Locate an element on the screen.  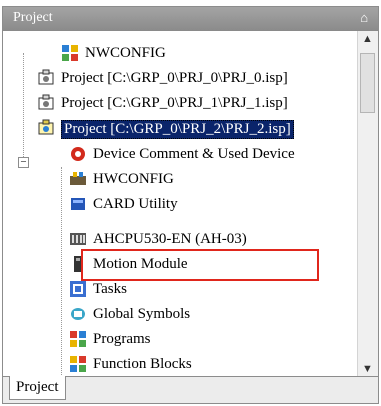
tab-project: Project is located at coordinates (37, 388).